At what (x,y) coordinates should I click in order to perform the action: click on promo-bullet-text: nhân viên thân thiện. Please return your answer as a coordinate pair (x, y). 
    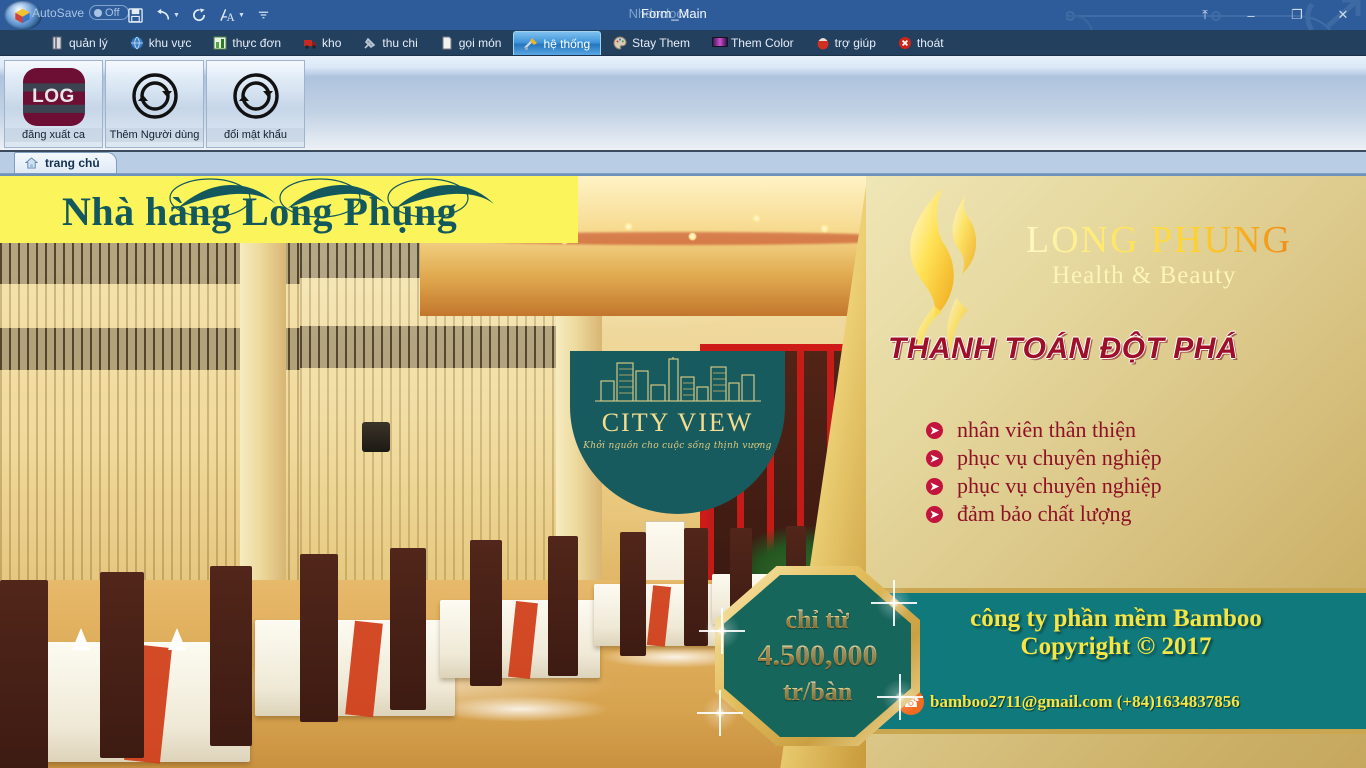
    Looking at the image, I should click on (1047, 429).